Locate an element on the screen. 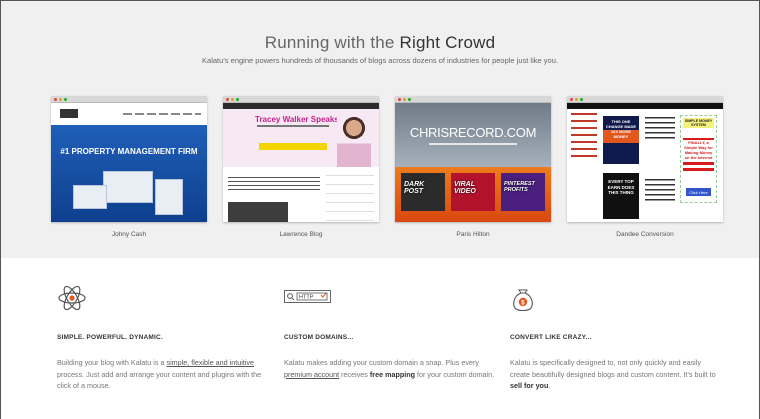 The image size is (760, 419). site-nav is located at coordinates (129, 114).